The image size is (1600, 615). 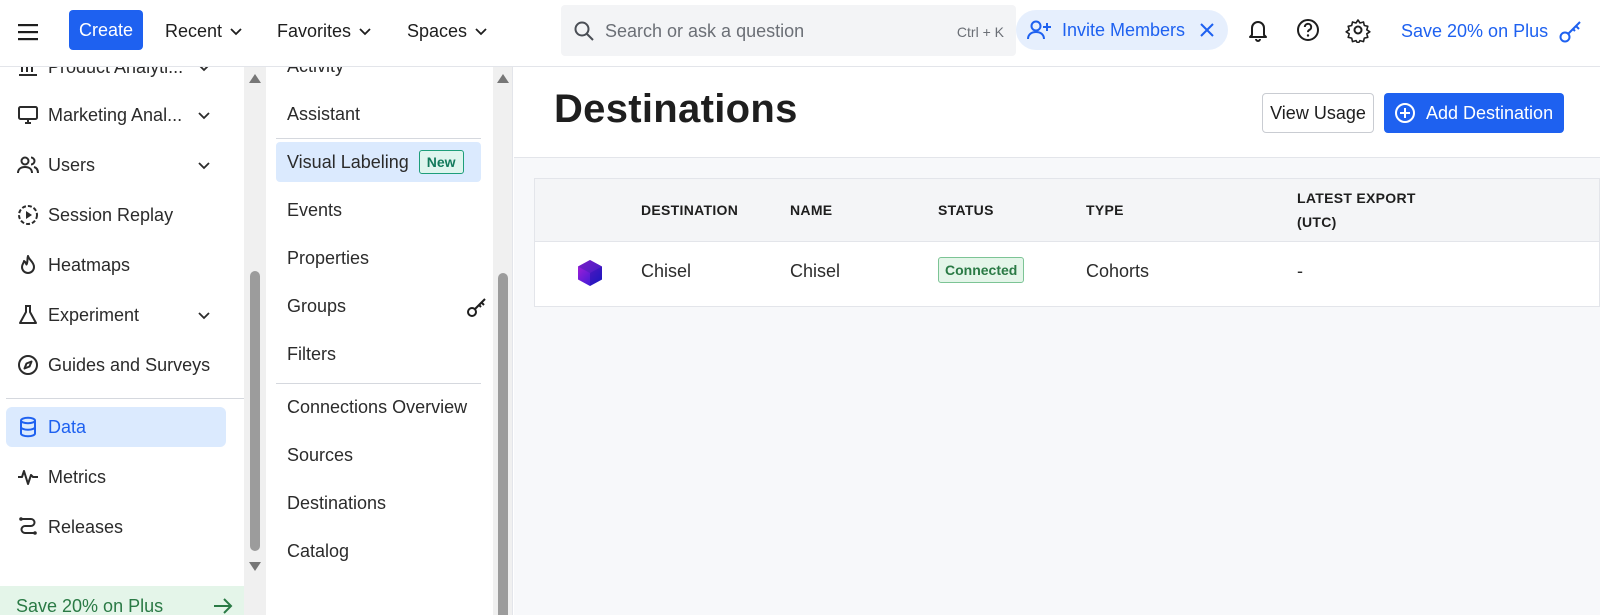 What do you see at coordinates (378, 114) in the screenshot?
I see `subnav-item-assistant: Assistant` at bounding box center [378, 114].